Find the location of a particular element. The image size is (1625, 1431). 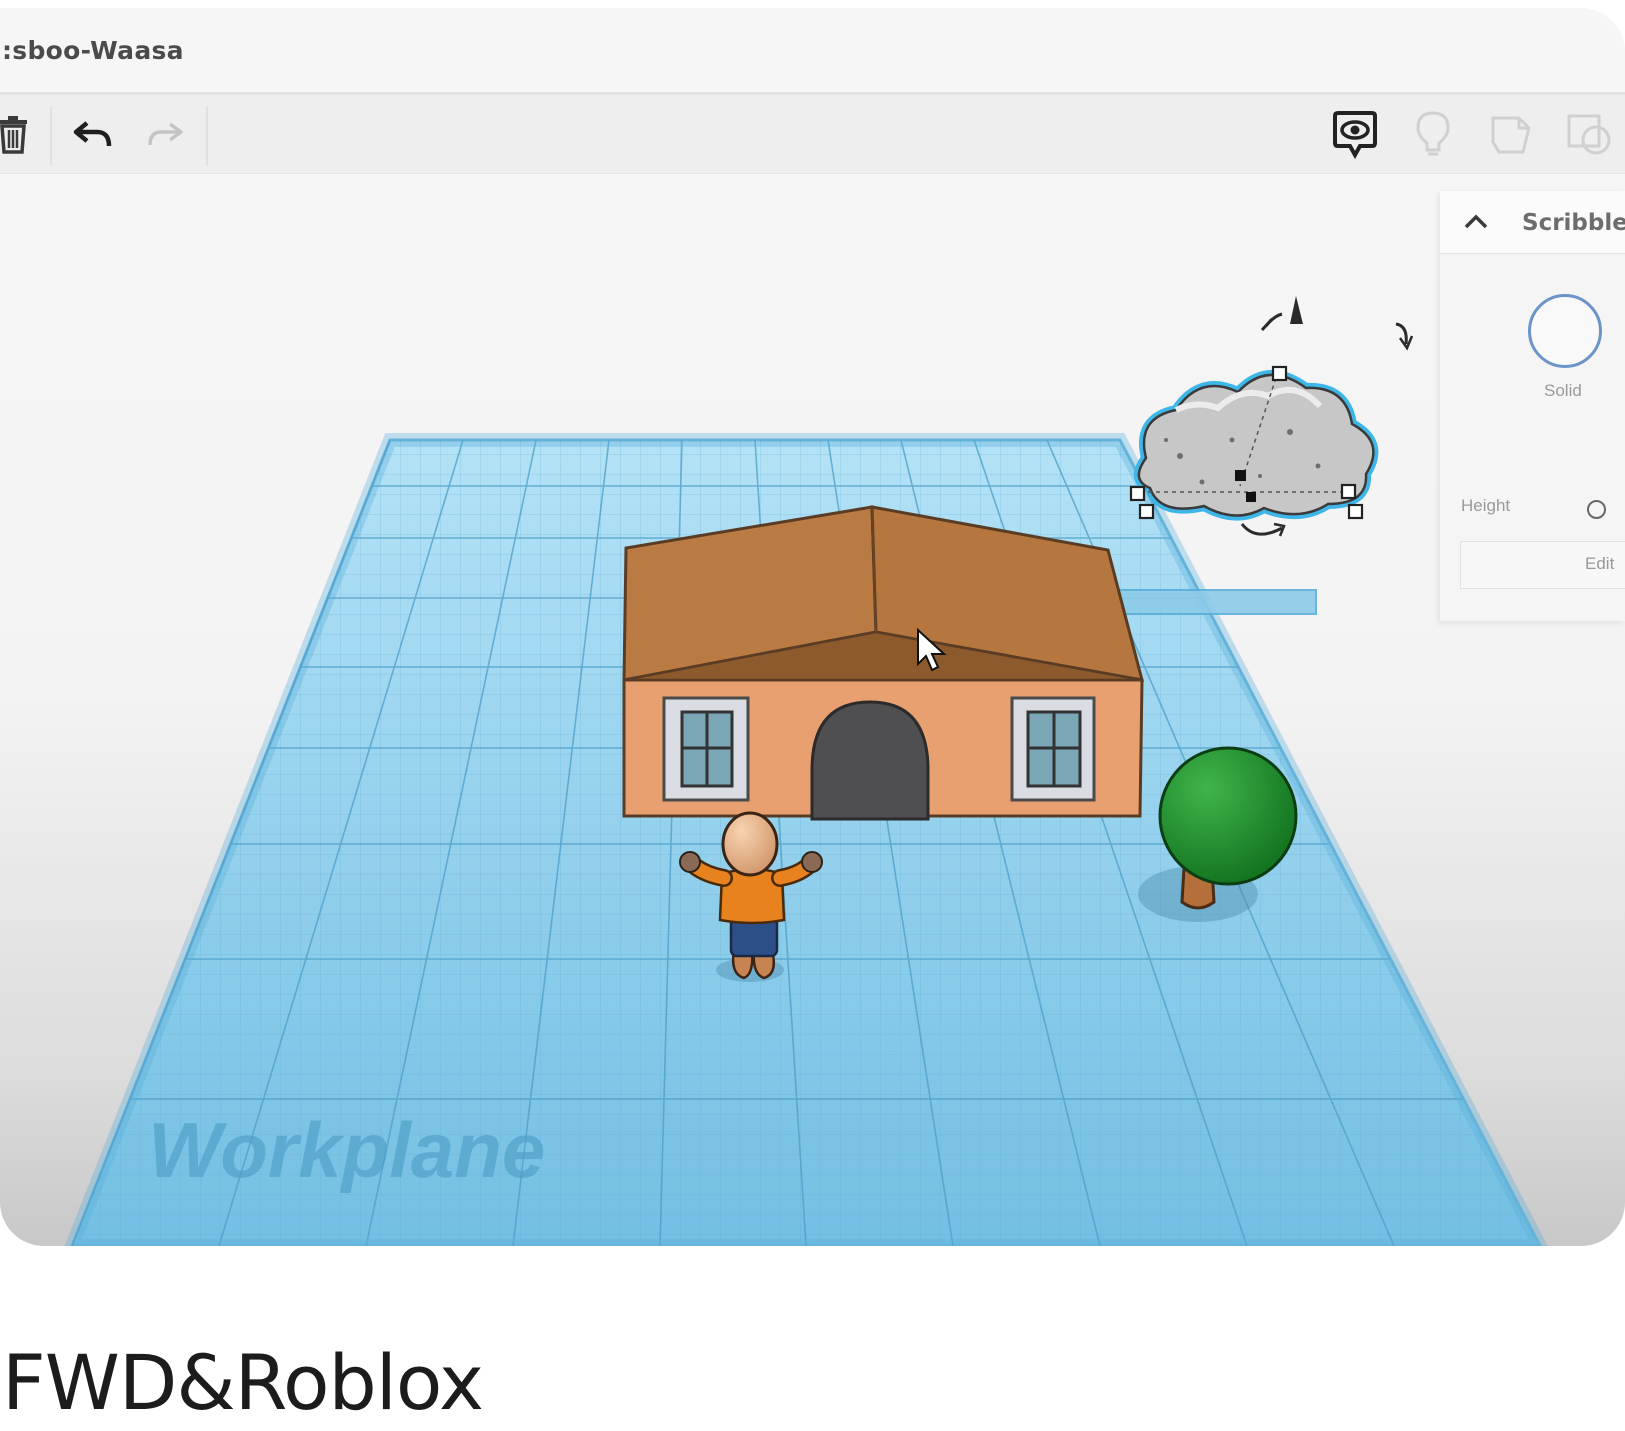

panel-header: Scribble is located at coordinates (1532, 222).